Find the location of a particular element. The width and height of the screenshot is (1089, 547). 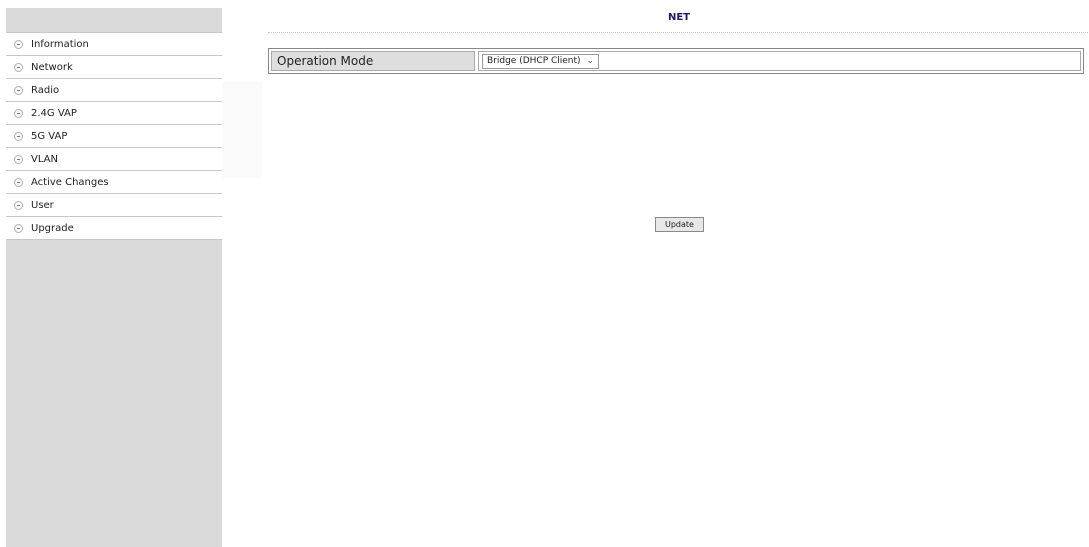

operation-mode-cell: Bridge (DHCP Client) ⌄ is located at coordinates (779, 61).